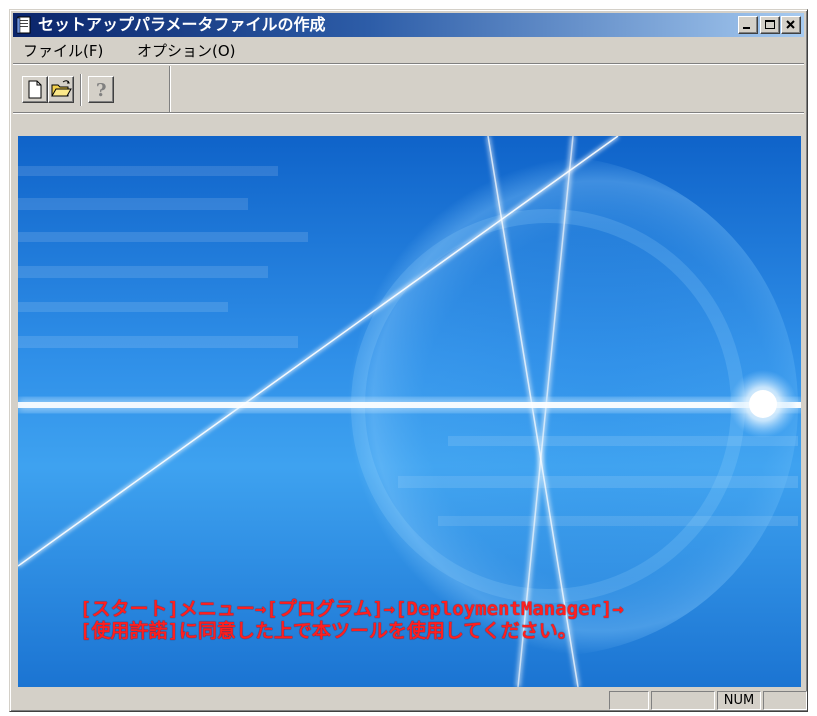  I want to click on maximize-icon, so click(770, 24).